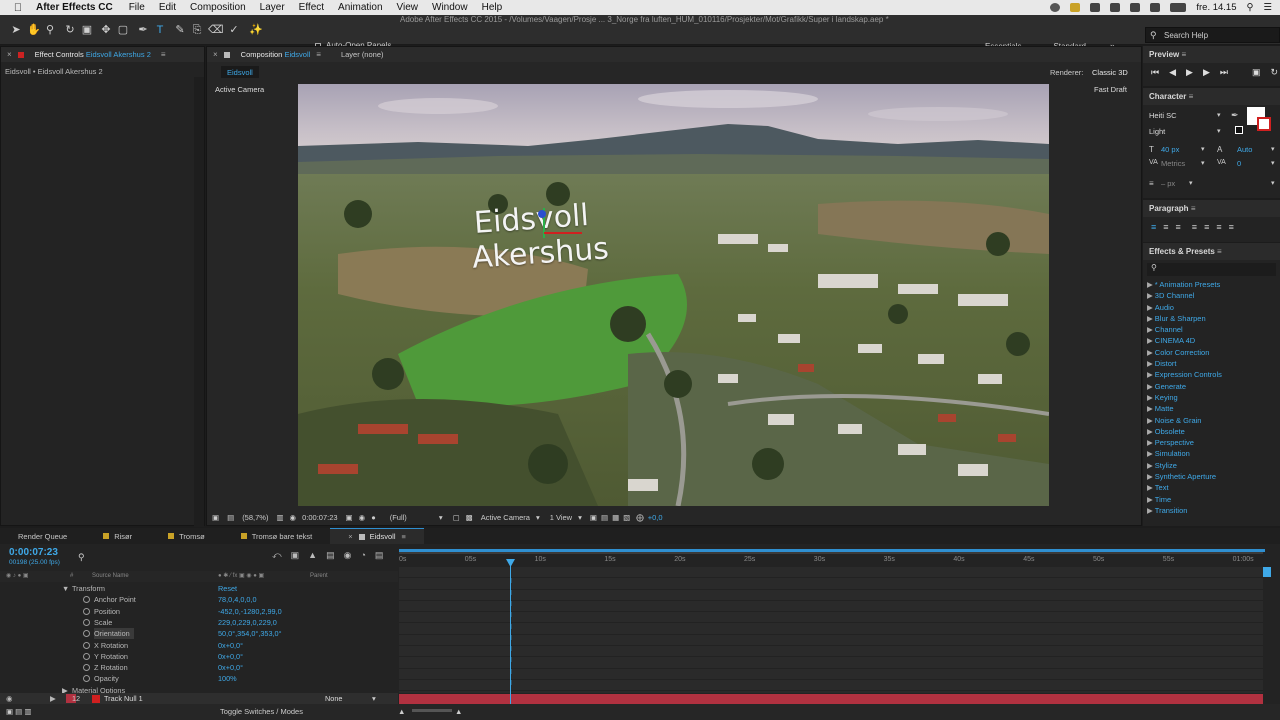 Image resolution: width=1280 pixels, height=720 pixels. Describe the element at coordinates (1218, 227) in the screenshot. I see `justify-right-icon: ≡` at that location.